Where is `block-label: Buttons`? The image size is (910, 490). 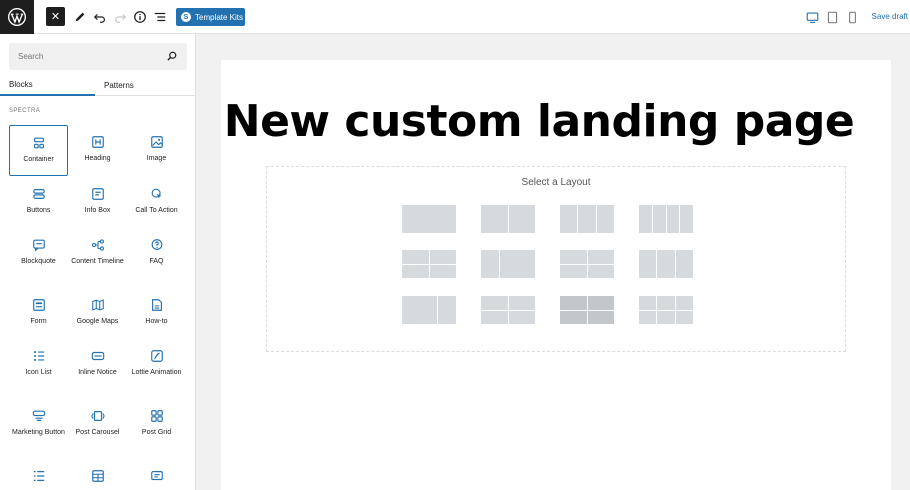 block-label: Buttons is located at coordinates (38, 210).